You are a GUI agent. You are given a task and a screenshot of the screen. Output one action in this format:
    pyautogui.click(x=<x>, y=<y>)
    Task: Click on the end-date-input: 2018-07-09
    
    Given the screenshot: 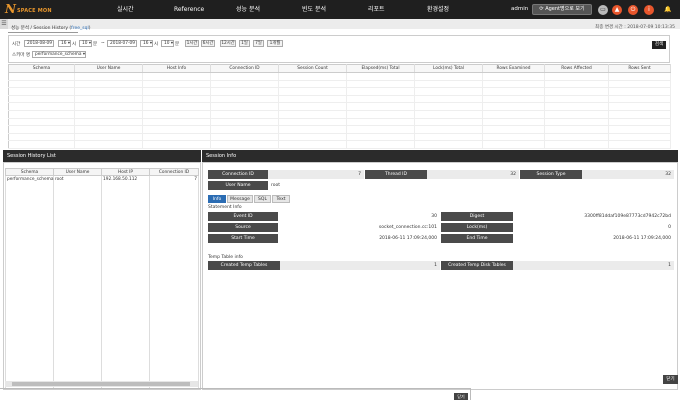 What is the action you would take?
    pyautogui.click(x=122, y=43)
    